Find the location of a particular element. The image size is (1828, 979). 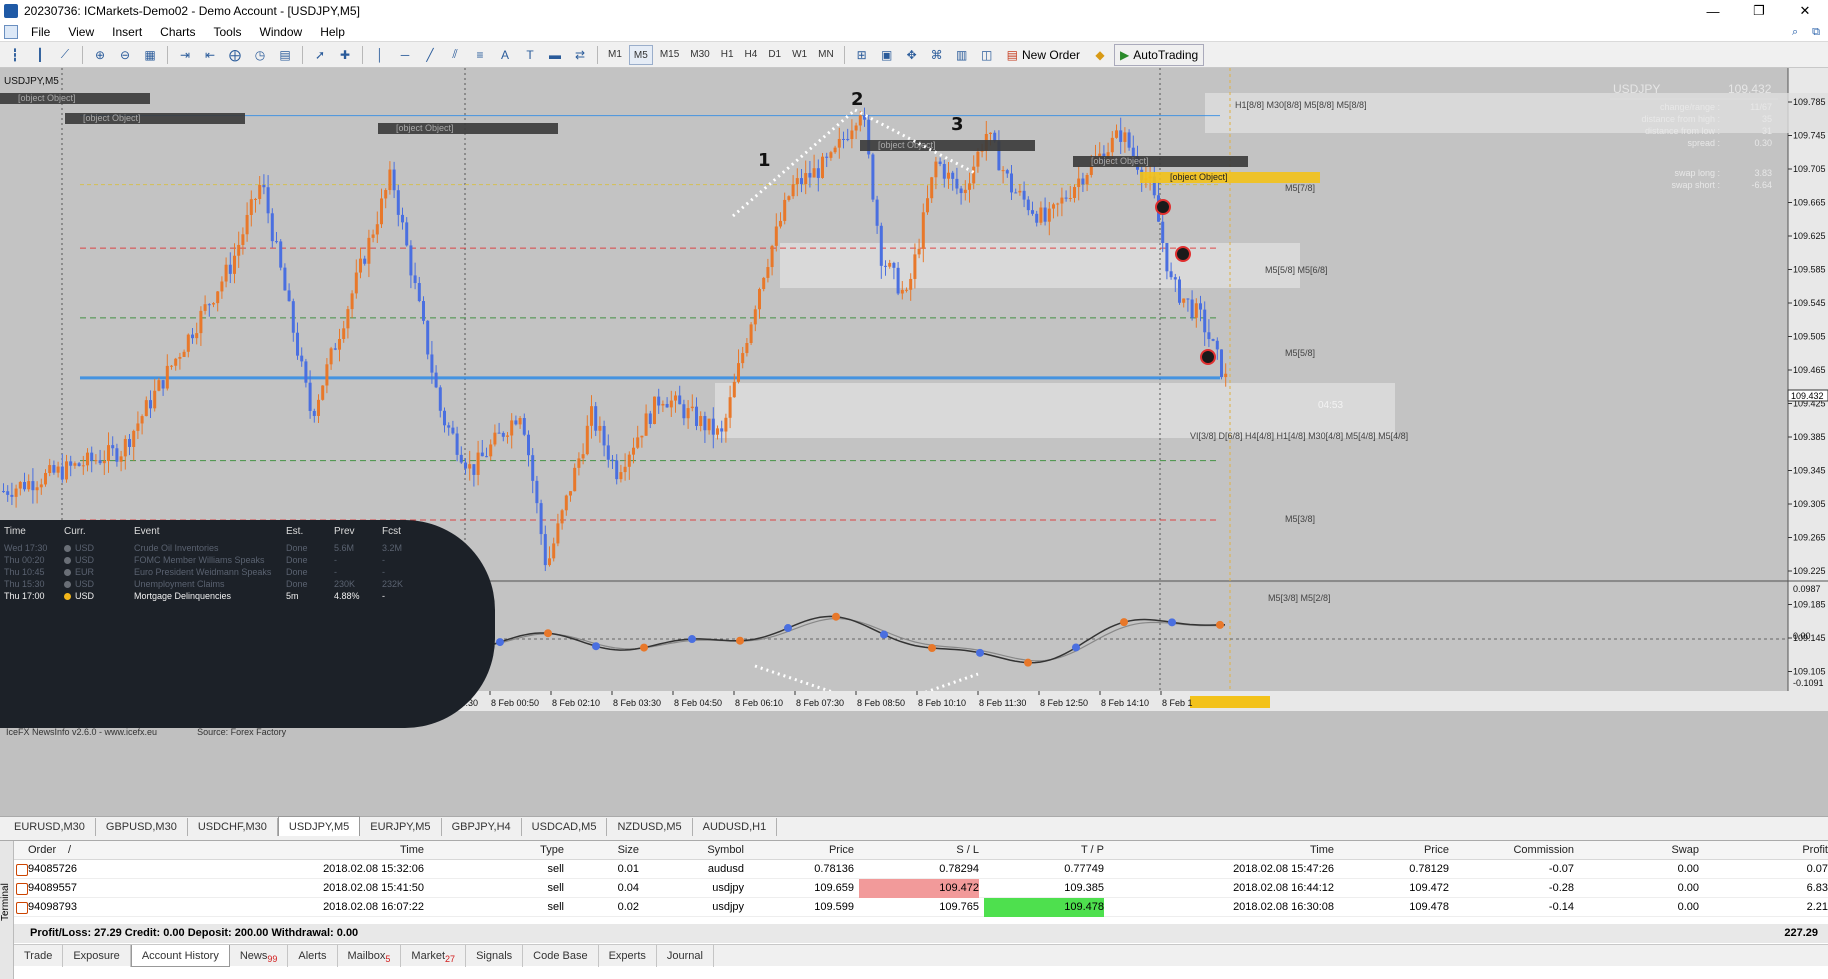

terminal-col-header: S / L is located at coordinates (919, 850).